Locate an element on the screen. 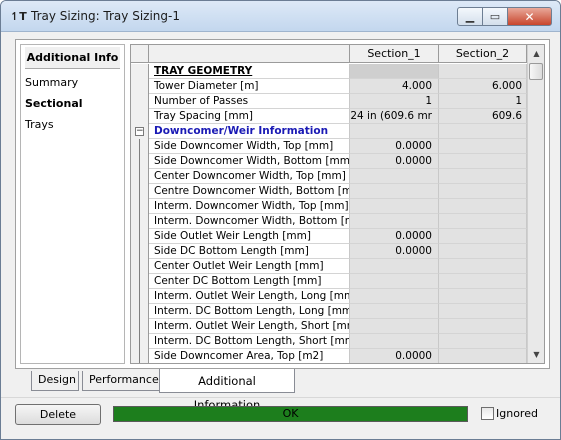 The image size is (561, 440). status-bar: OK is located at coordinates (290, 414).